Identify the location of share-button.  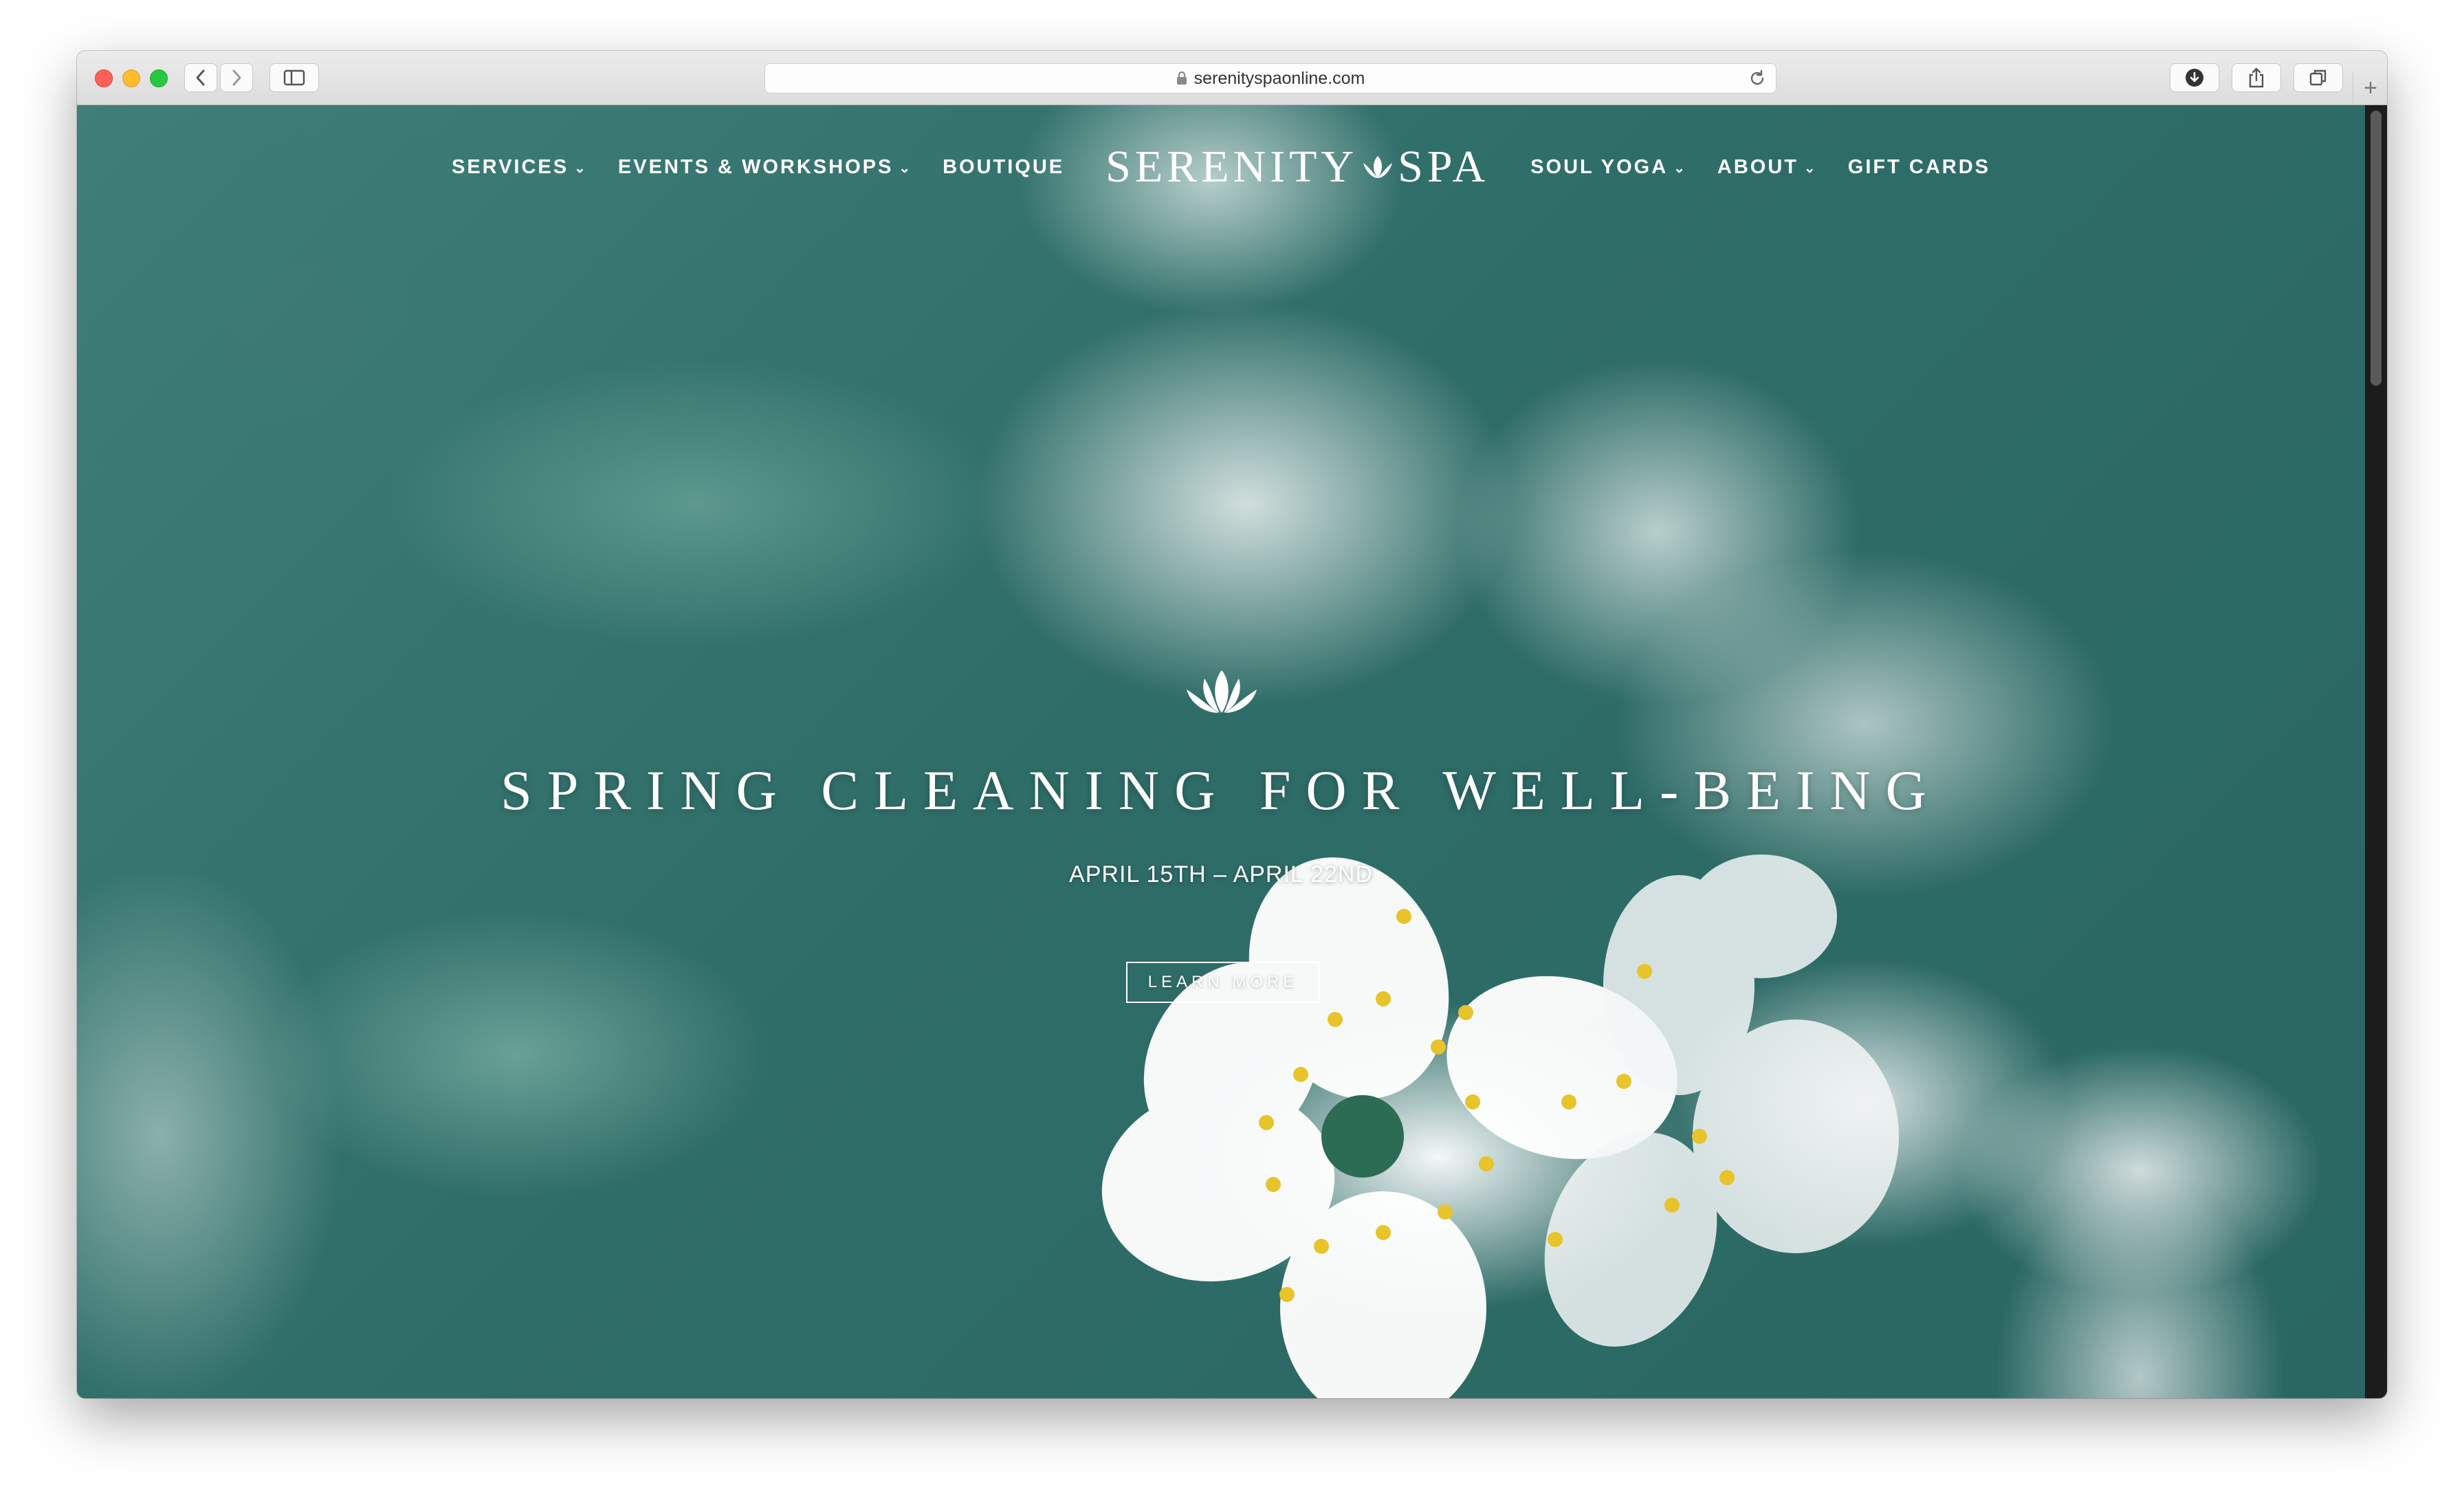
(2256, 77).